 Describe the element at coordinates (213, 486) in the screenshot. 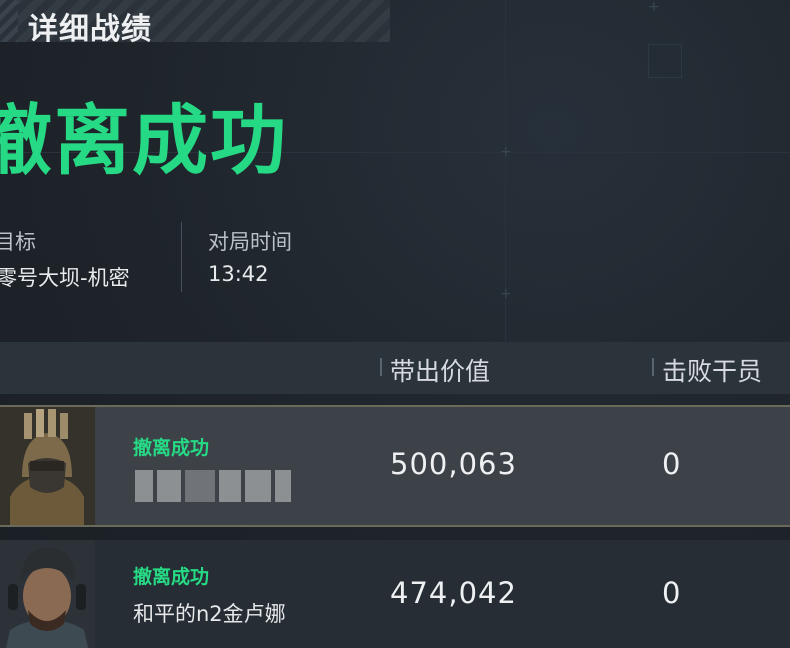

I see `player-name-blurred` at that location.